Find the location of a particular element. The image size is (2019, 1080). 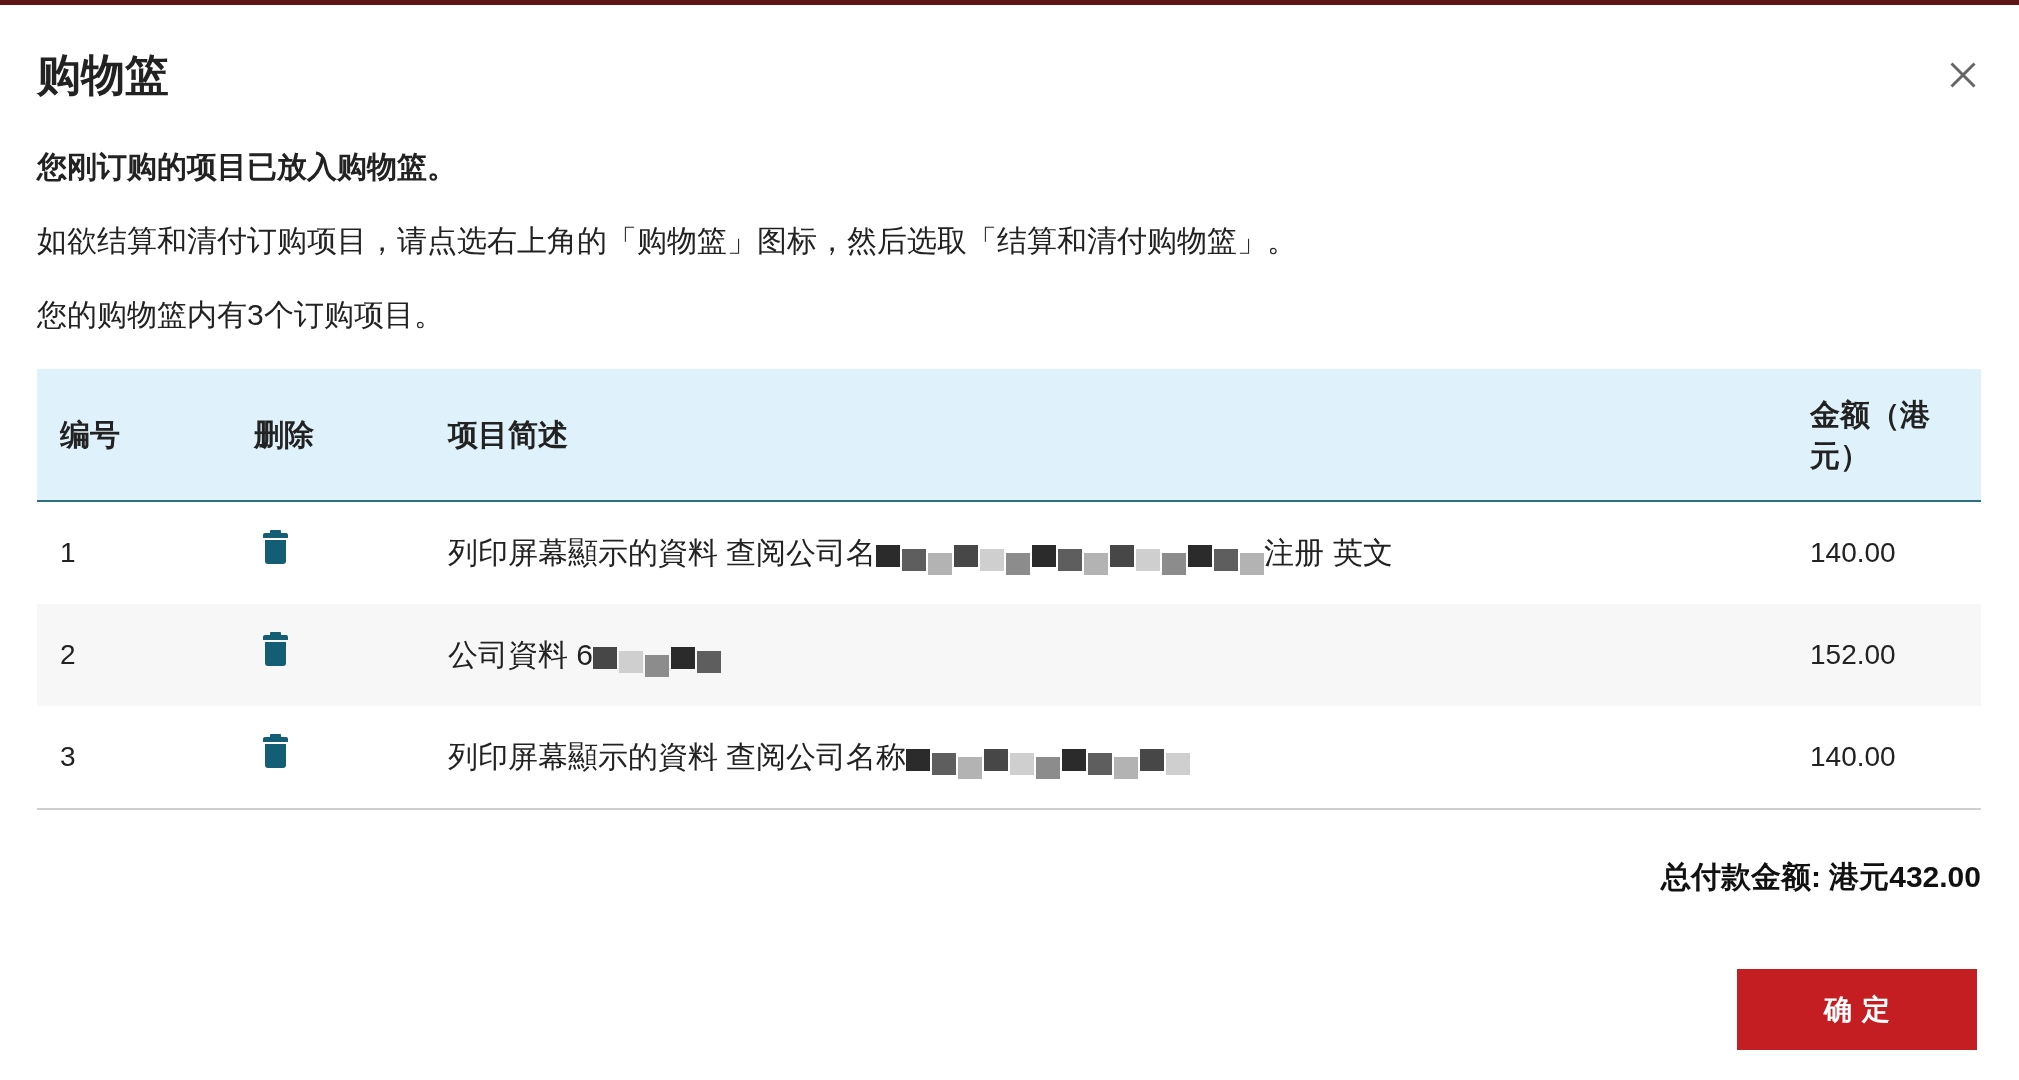

message-text: 您刚订购的项目已放入购物篮。 is located at coordinates (247, 167).